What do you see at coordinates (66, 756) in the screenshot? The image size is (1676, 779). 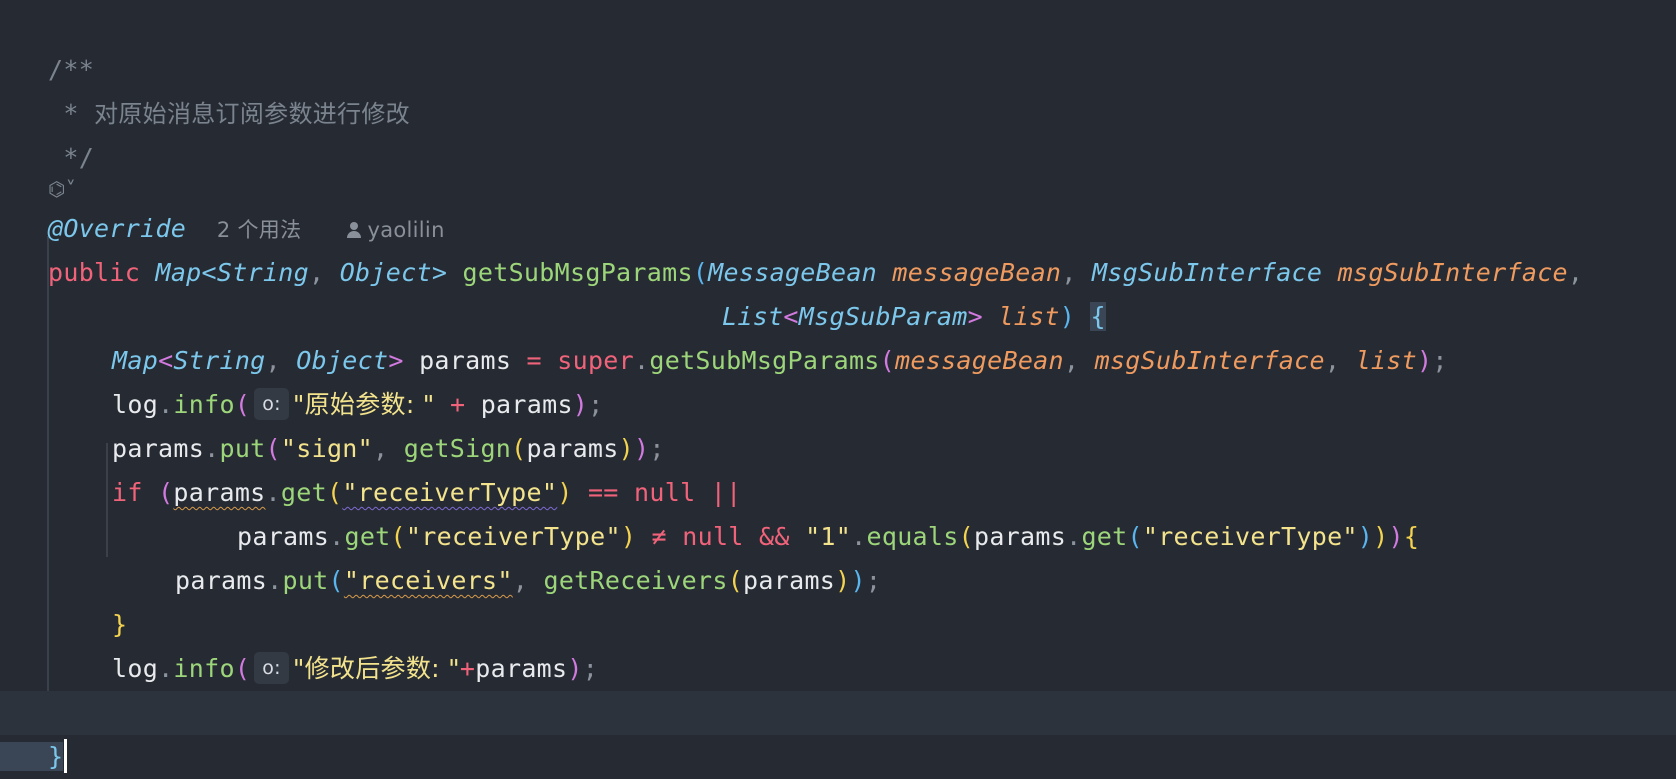 I see `text-caret` at bounding box center [66, 756].